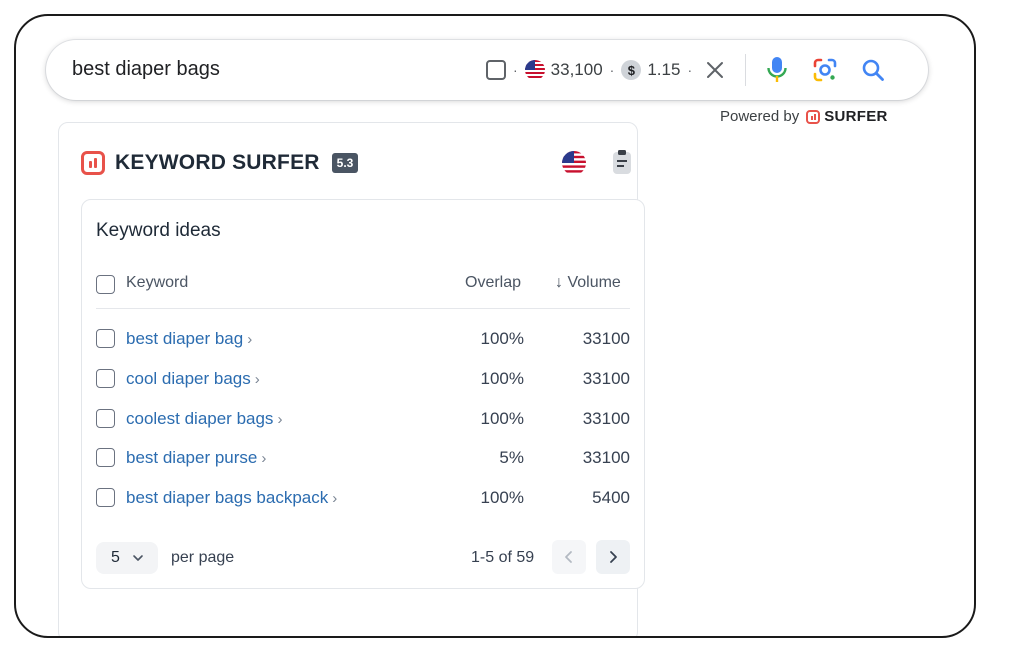 This screenshot has height=651, width=1024. Describe the element at coordinates (105, 284) in the screenshot. I see `select-all-checkbox` at that location.